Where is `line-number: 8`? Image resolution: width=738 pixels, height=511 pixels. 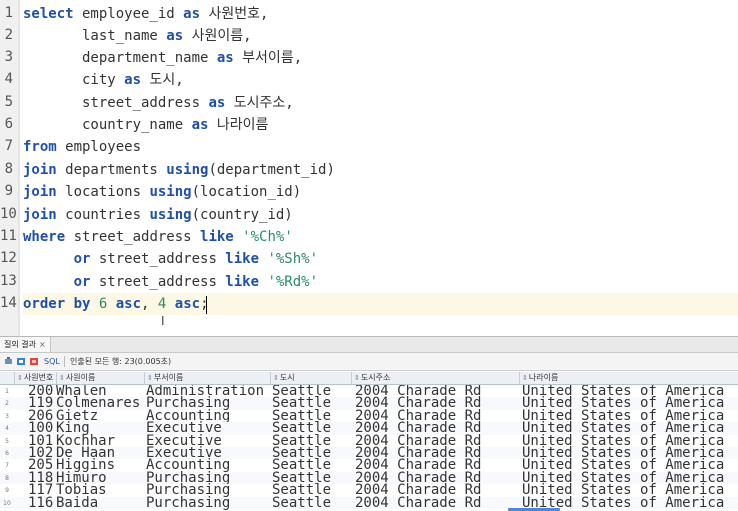
line-number: 8 is located at coordinates (8, 169).